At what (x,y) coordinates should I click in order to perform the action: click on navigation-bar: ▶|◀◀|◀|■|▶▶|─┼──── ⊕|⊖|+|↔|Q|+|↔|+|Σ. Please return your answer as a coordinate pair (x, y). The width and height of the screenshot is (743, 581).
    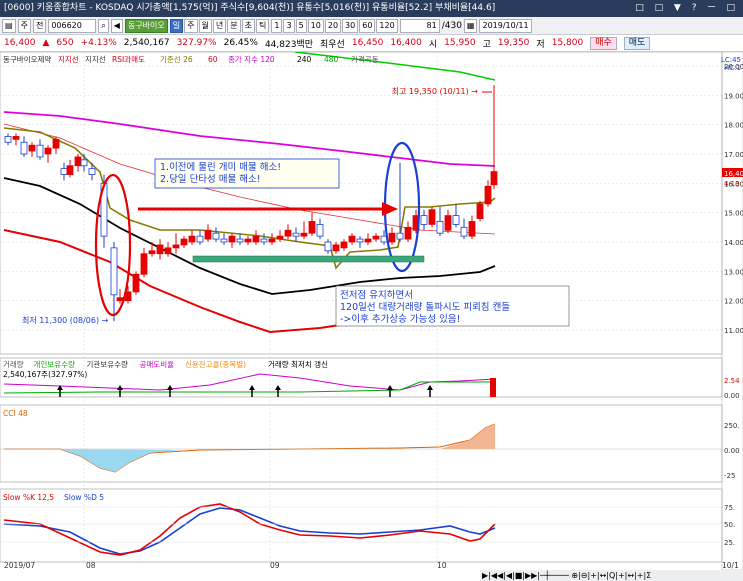
    Looking at the image, I should click on (611, 575).